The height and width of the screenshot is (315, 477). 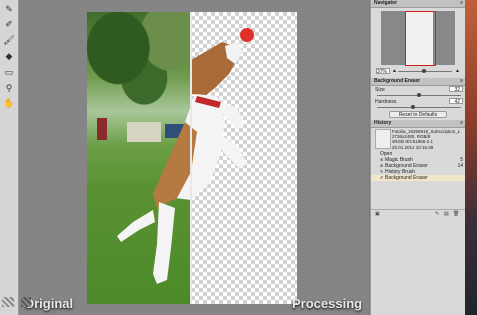 What do you see at coordinates (380, 90) in the screenshot?
I see `size-label: Size` at bounding box center [380, 90].